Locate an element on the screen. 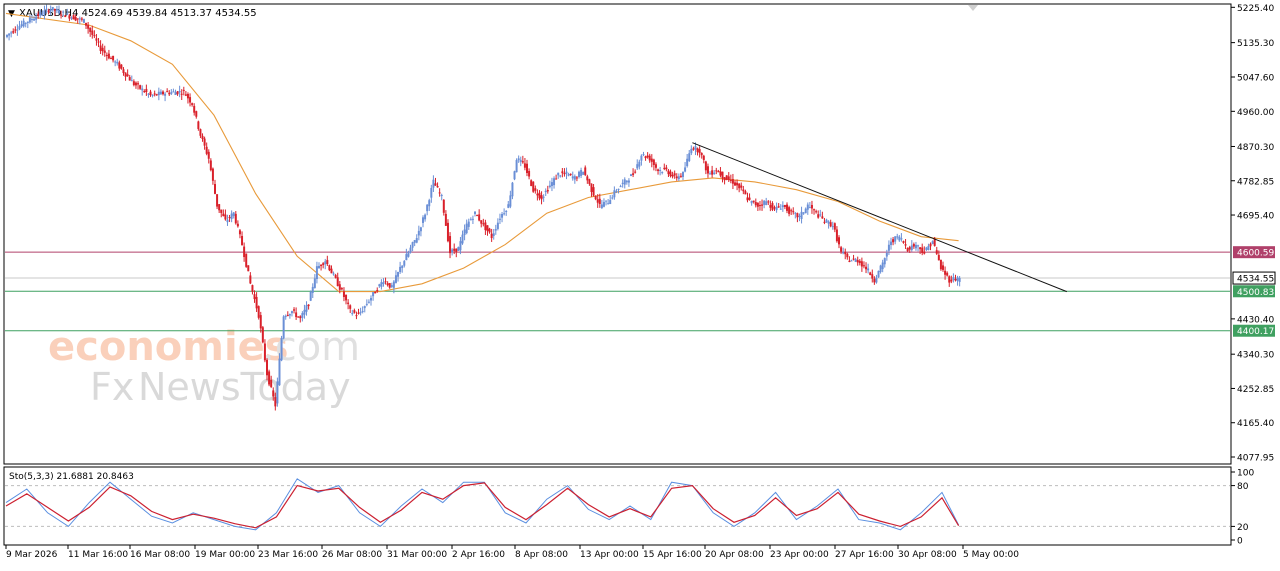  time-tick-label: 30 Apr 08:00 is located at coordinates (927, 555).